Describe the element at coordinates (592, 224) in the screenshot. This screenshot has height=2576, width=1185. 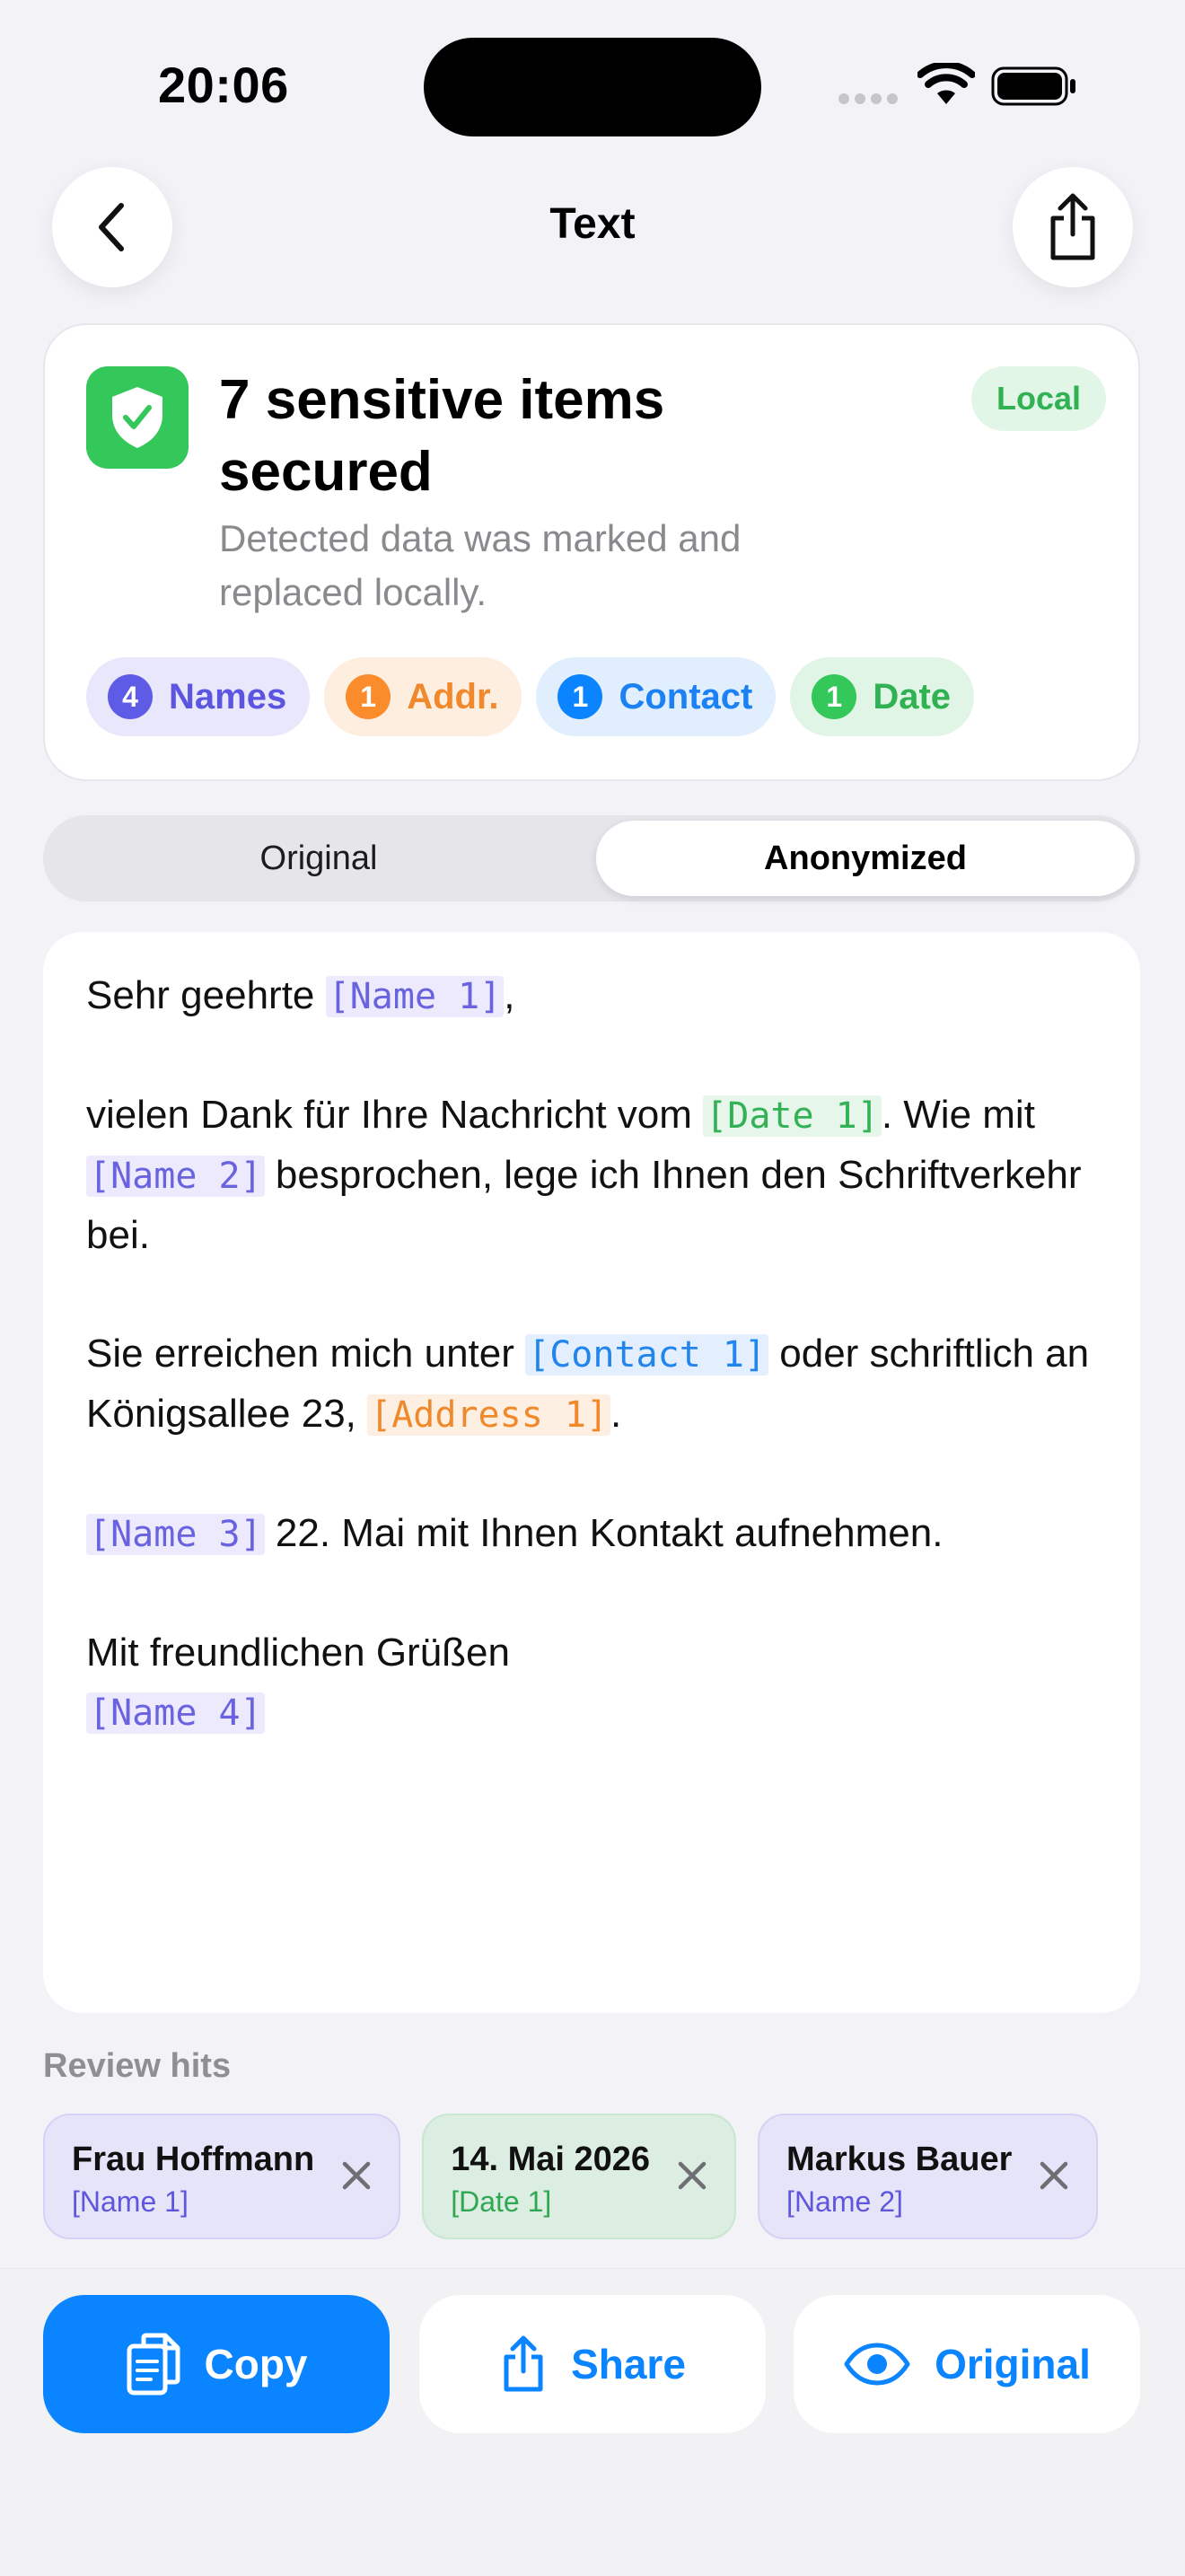
I see `page-title: Text` at that location.